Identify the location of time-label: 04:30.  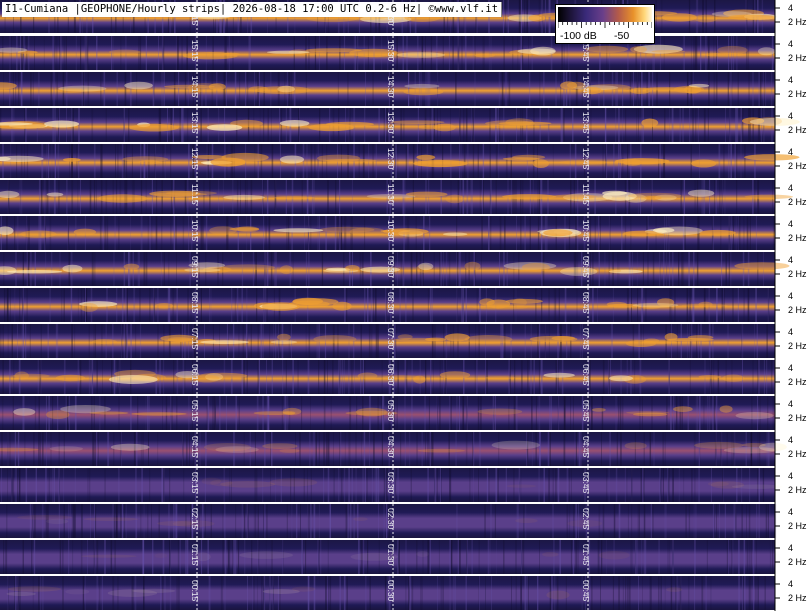
(391, 447).